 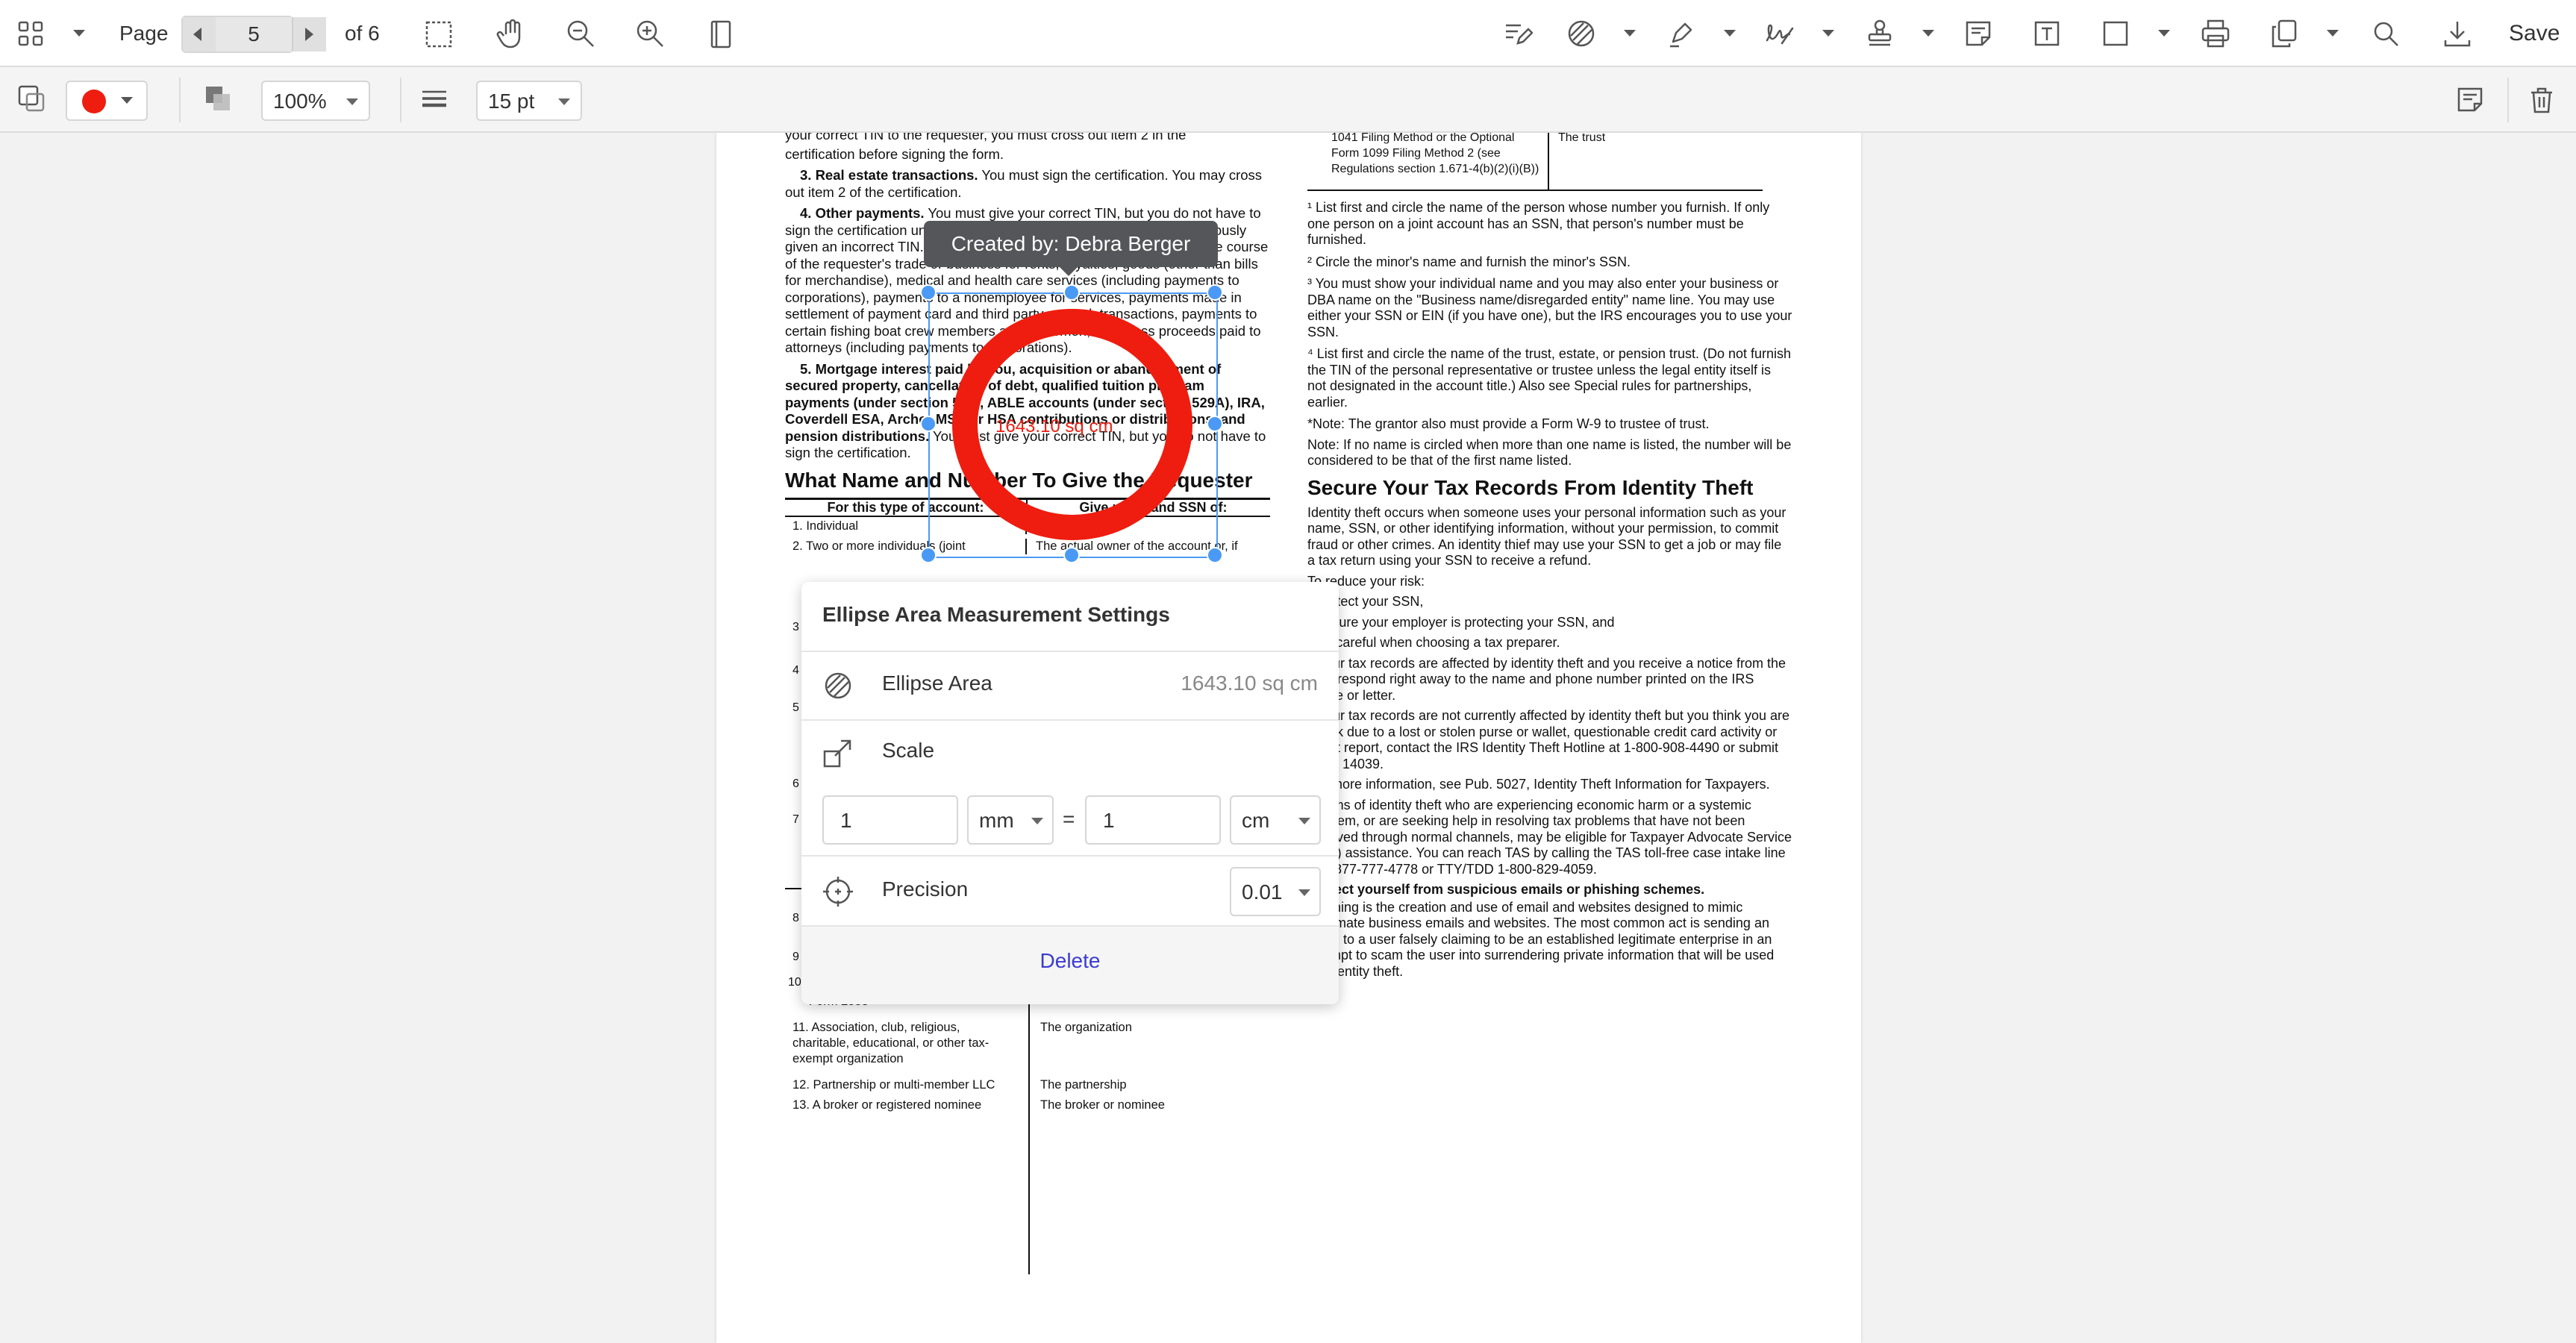 I want to click on popup-footer: Delete, so click(x=1070, y=964).